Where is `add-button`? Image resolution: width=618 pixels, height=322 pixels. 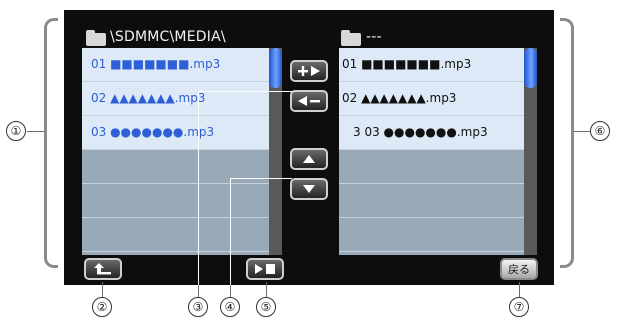
add-button is located at coordinates (309, 71).